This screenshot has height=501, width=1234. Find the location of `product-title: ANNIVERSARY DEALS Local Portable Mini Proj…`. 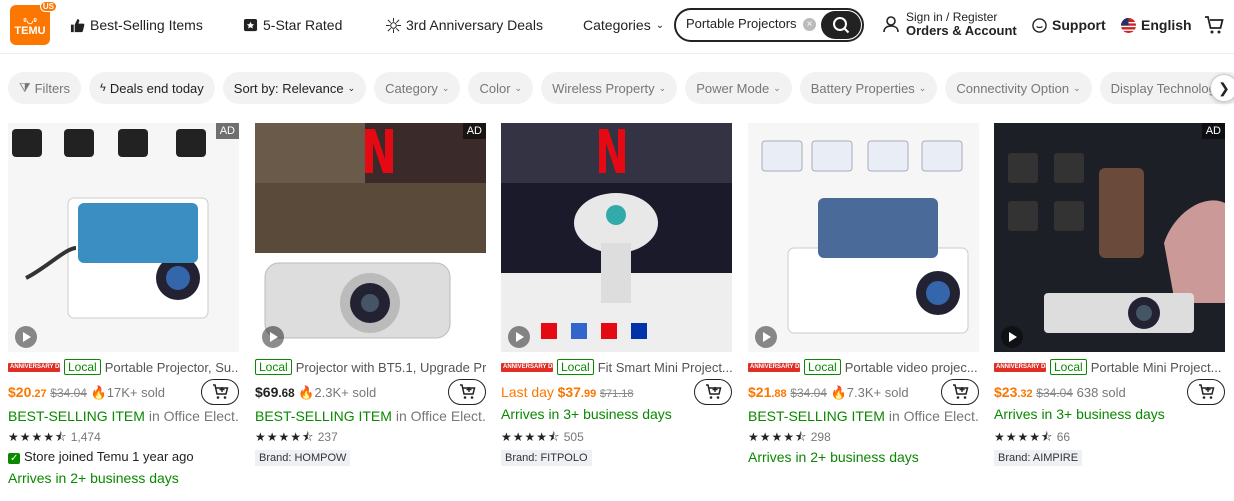

product-title: ANNIVERSARY DEALS Local Portable Mini Proj… is located at coordinates (1109, 367).